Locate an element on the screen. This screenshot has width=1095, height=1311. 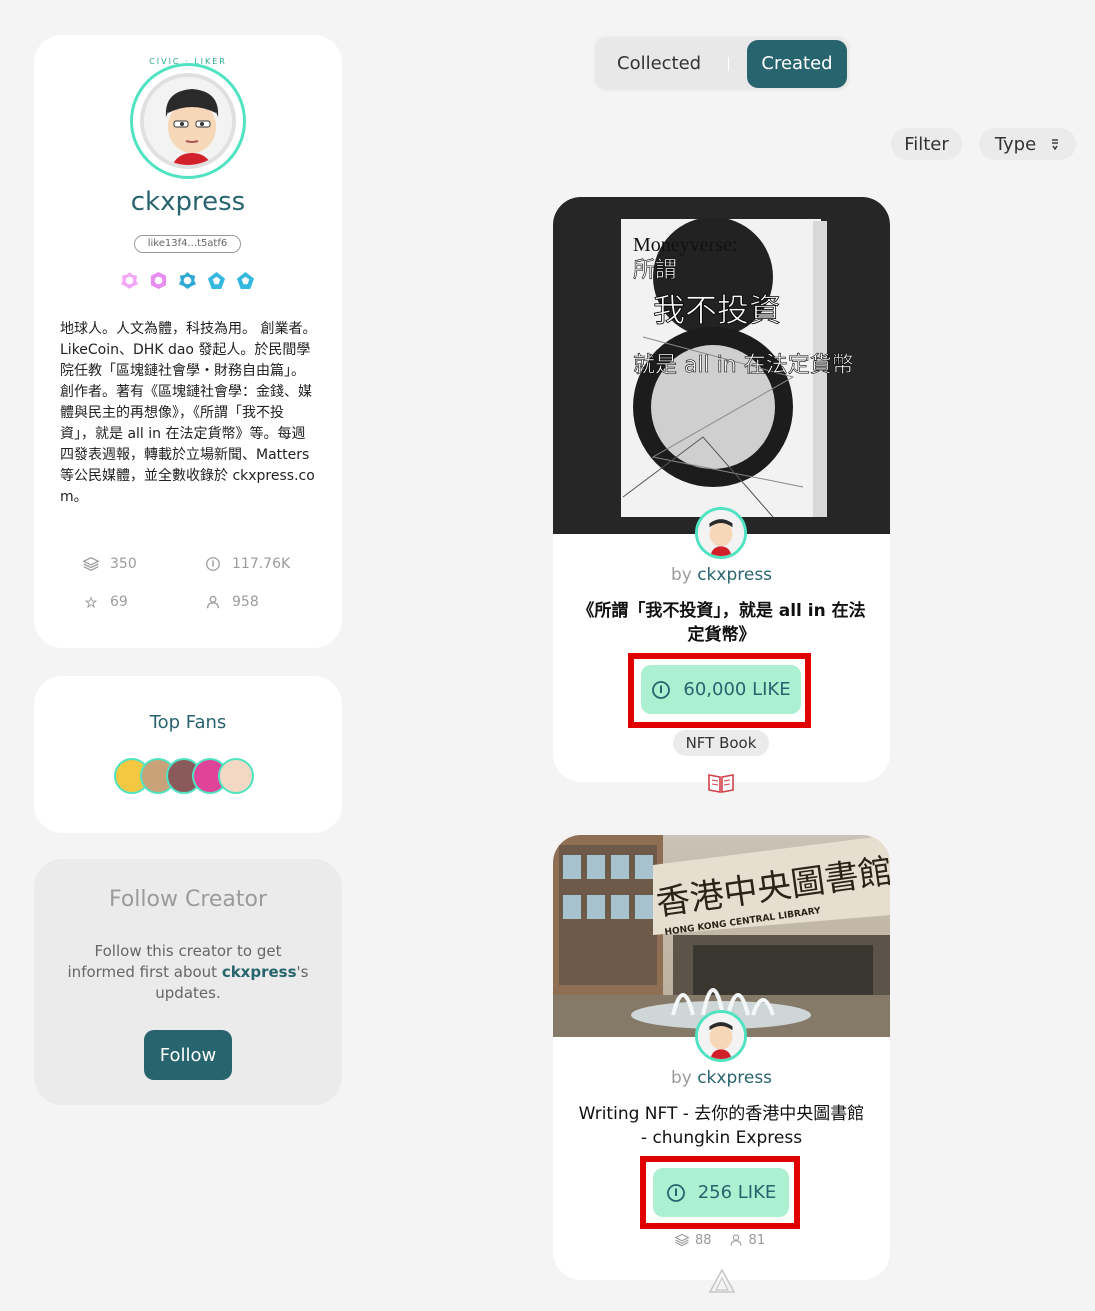
tab-created: Created is located at coordinates (797, 64).